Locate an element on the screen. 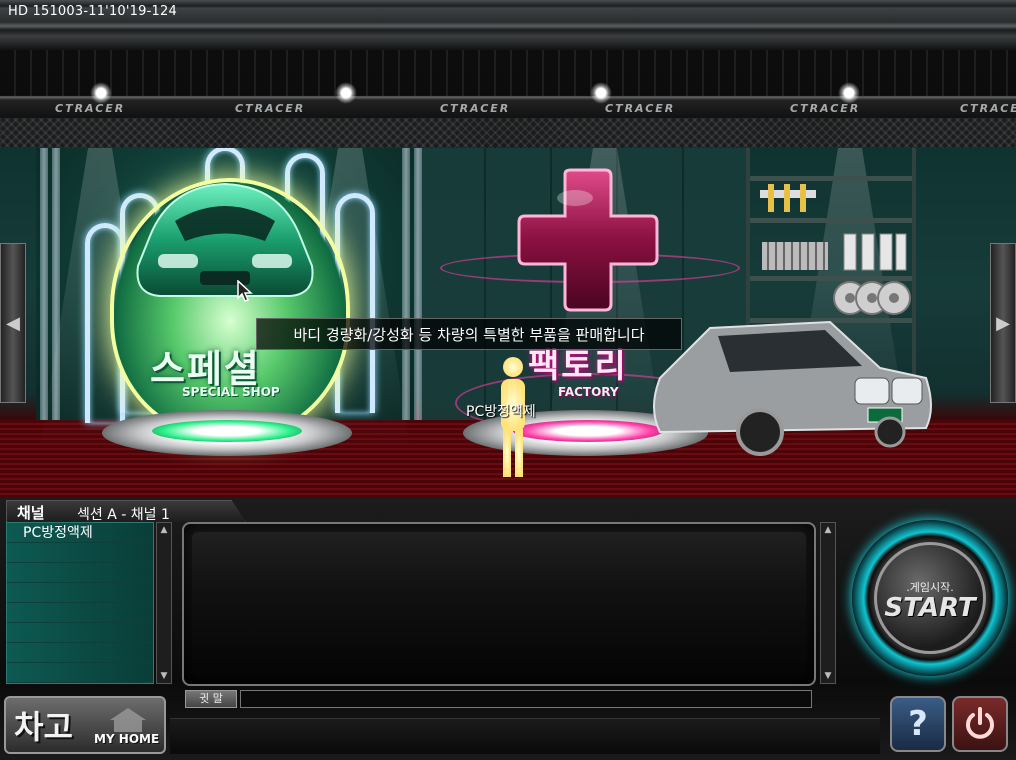 Image resolution: width=1016 pixels, height=760 pixels. shop-tooltip: 바디 경량화/강성화 등 차량의 특별한 부품을 판매합니다 is located at coordinates (469, 334).